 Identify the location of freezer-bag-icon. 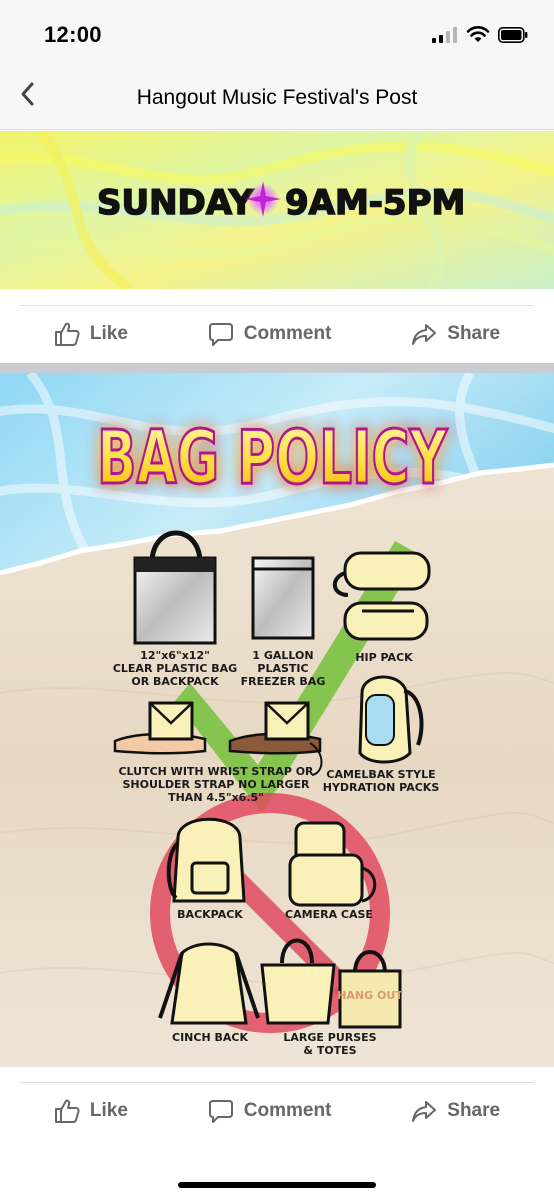
(283, 598).